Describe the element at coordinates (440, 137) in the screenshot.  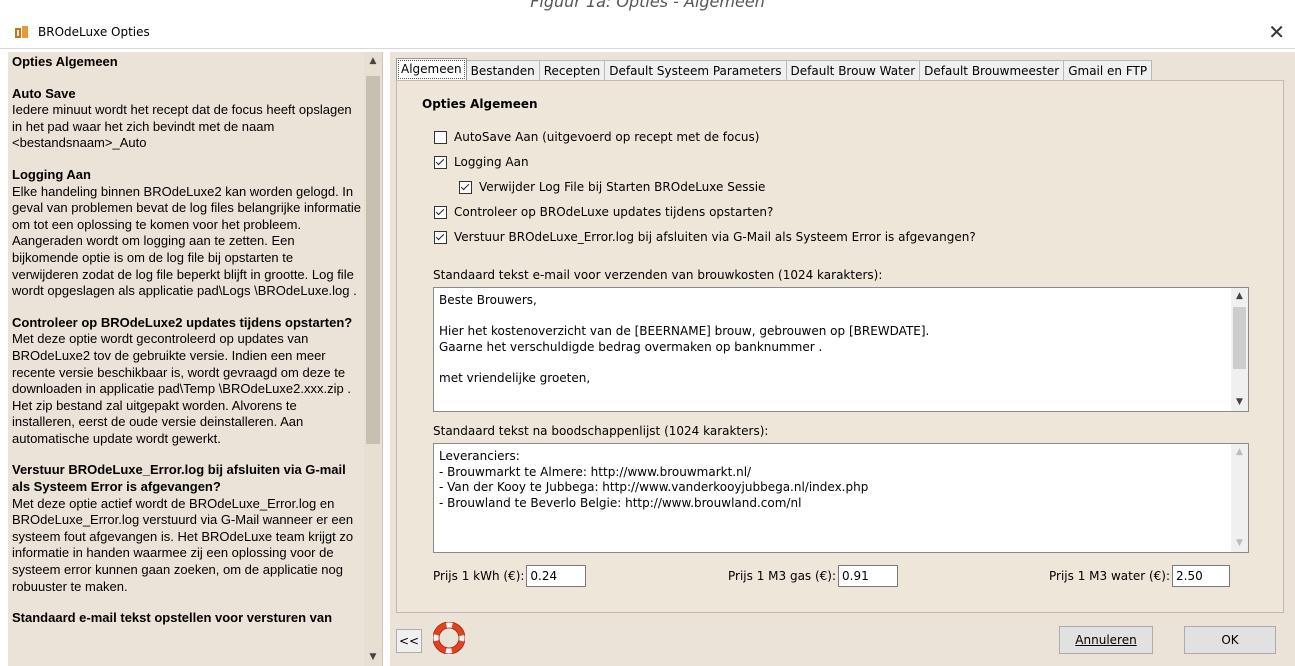
I see `autosave-checkbox` at that location.